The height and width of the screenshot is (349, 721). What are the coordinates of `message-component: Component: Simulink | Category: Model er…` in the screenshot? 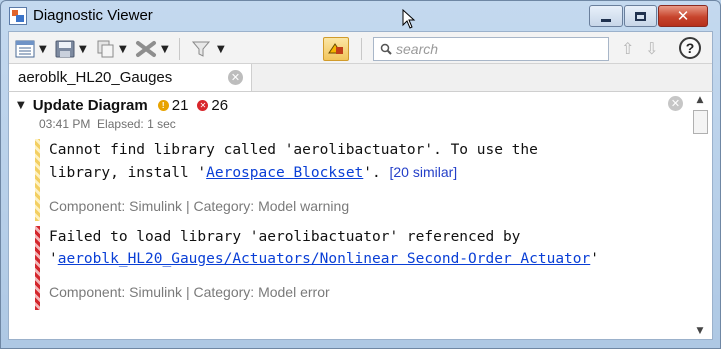 It's located at (189, 292).